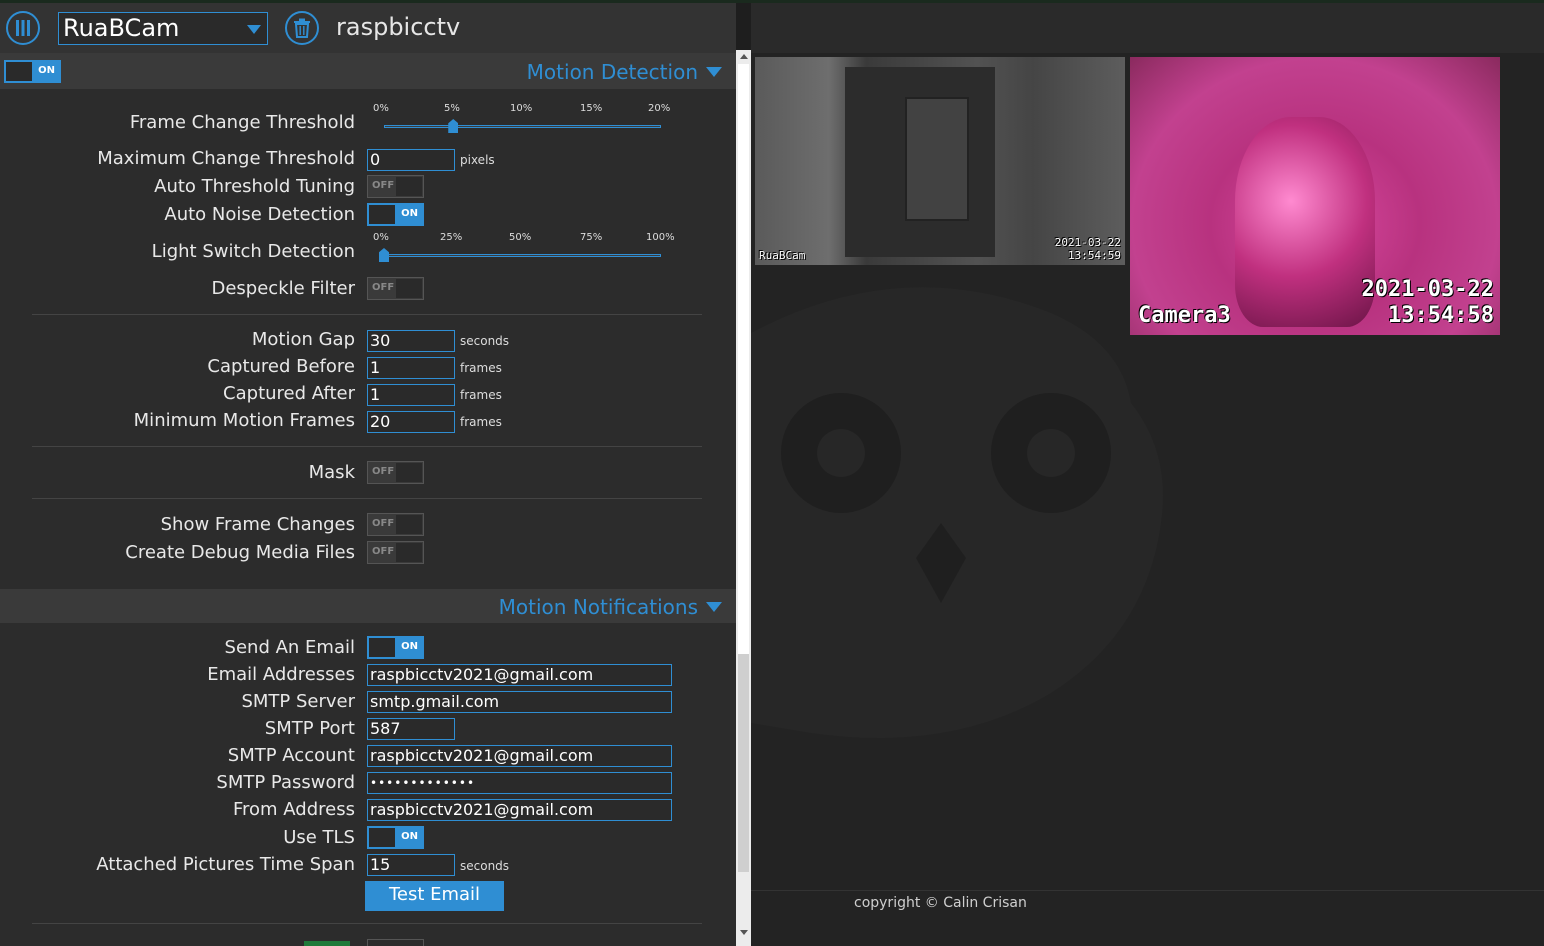 The width and height of the screenshot is (1544, 946). What do you see at coordinates (291, 755) in the screenshot?
I see `smtp-account-label: SMTP Account` at bounding box center [291, 755].